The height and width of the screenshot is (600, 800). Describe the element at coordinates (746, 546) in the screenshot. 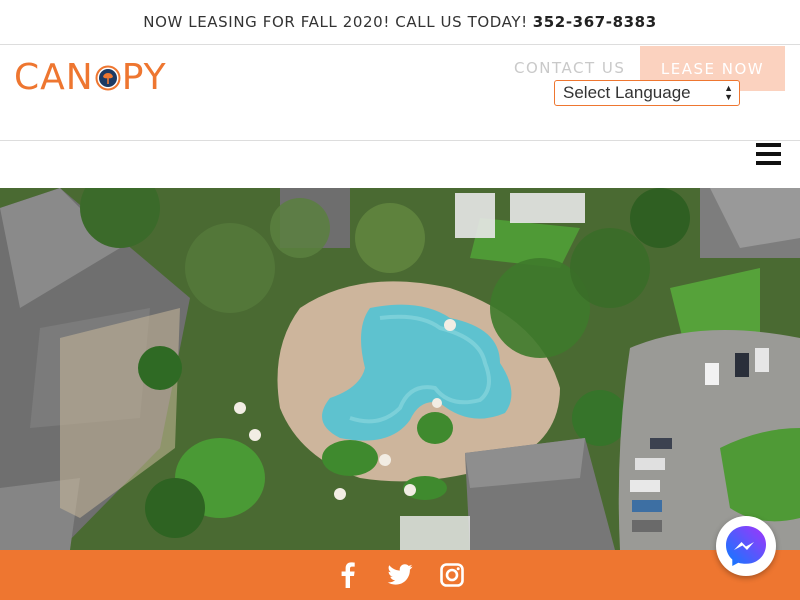

I see `messenger-icon` at that location.